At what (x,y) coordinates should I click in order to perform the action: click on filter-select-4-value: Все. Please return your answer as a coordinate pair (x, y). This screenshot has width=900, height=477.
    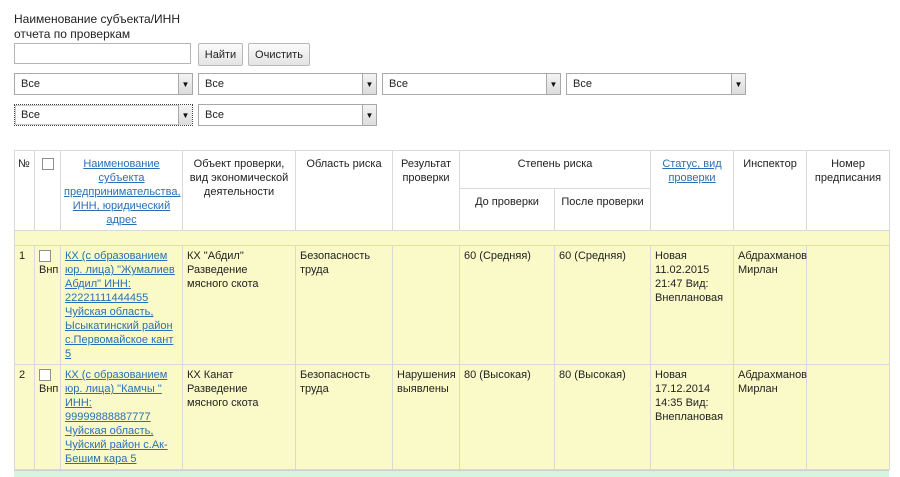
    Looking at the image, I should click on (582, 84).